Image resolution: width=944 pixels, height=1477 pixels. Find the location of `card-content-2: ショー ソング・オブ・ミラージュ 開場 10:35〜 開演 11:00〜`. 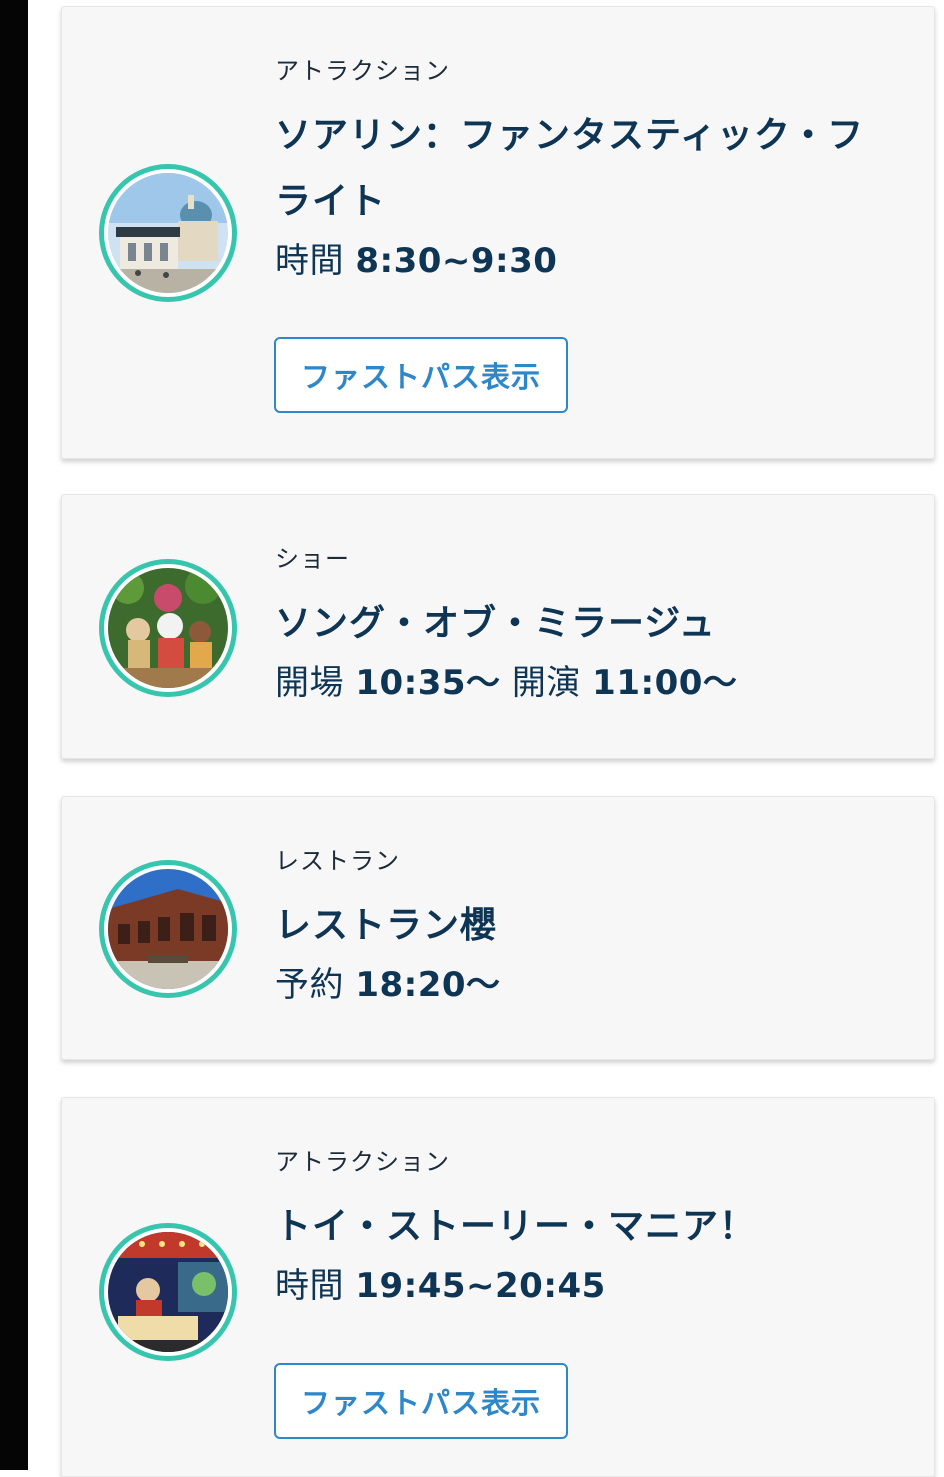

card-content-2: ショー ソング・オブ・ミラージュ 開場 10:35〜 開演 11:00〜 is located at coordinates (594, 623).